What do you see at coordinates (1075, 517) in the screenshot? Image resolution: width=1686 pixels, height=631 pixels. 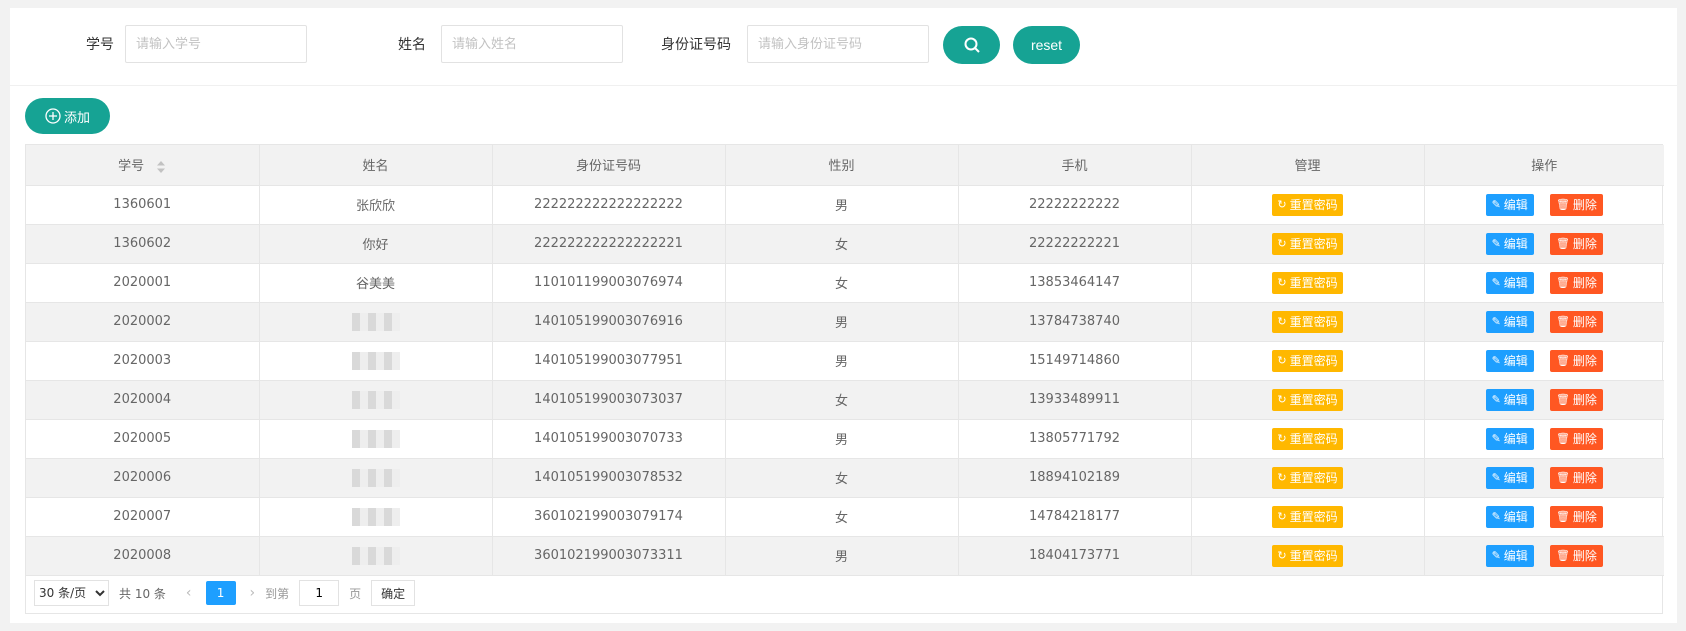 I see `cell-phone: 14784218177` at bounding box center [1075, 517].